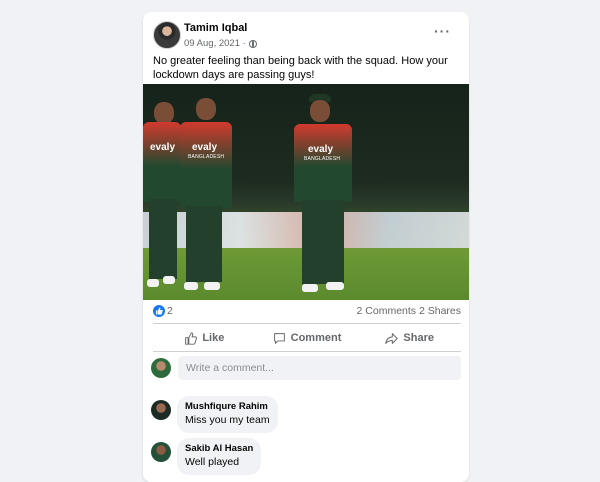 This screenshot has height=482, width=600. What do you see at coordinates (227, 407) in the screenshot?
I see `commenter-name: Mushfiqure Rahim` at bounding box center [227, 407].